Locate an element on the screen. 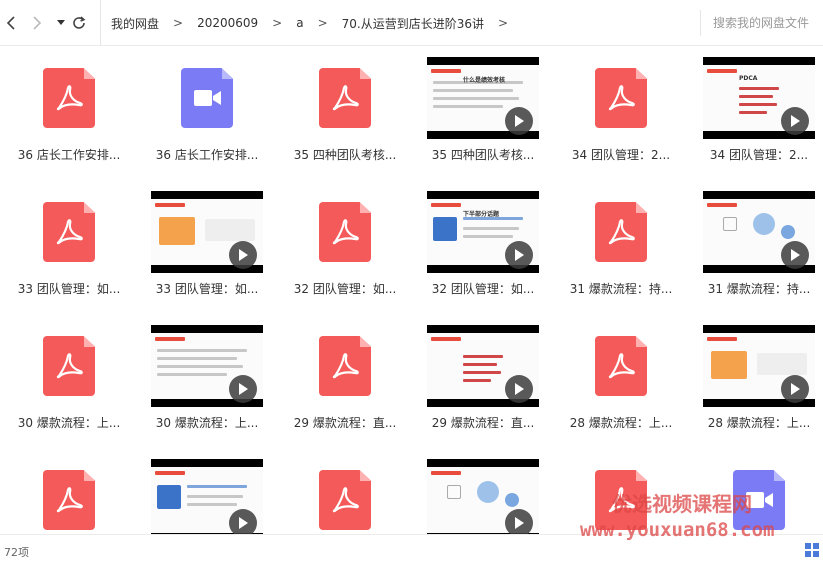  file-thumbnail: 什么是绩效考核 is located at coordinates (483, 98).